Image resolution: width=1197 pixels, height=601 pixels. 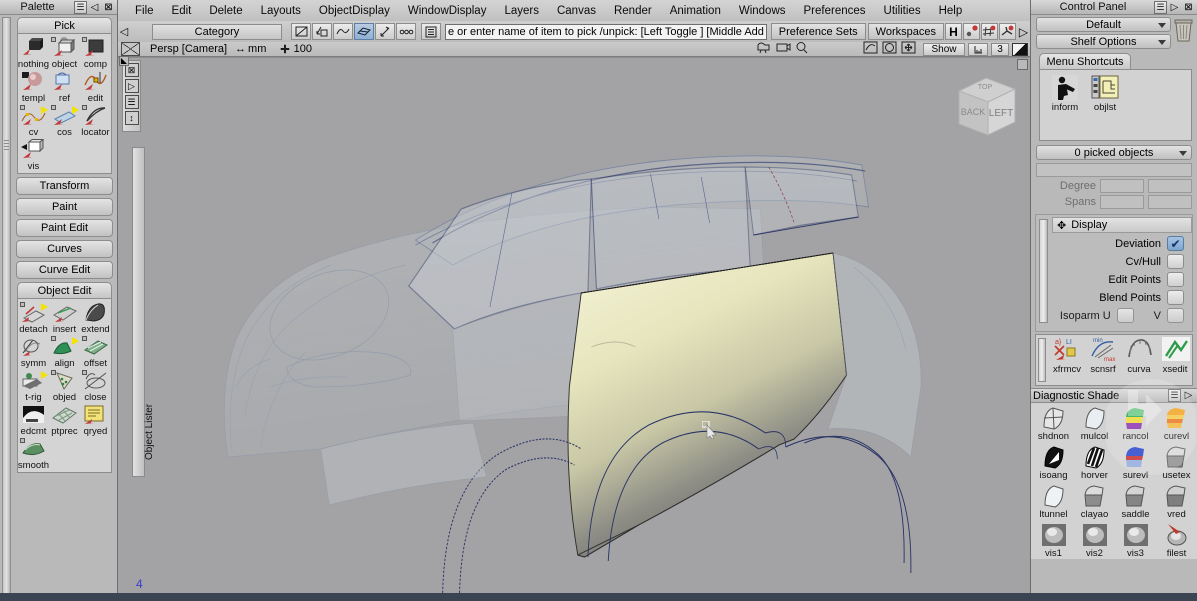 What do you see at coordinates (1175, 315) in the screenshot?
I see `isoparm-v-checkbox` at bounding box center [1175, 315].